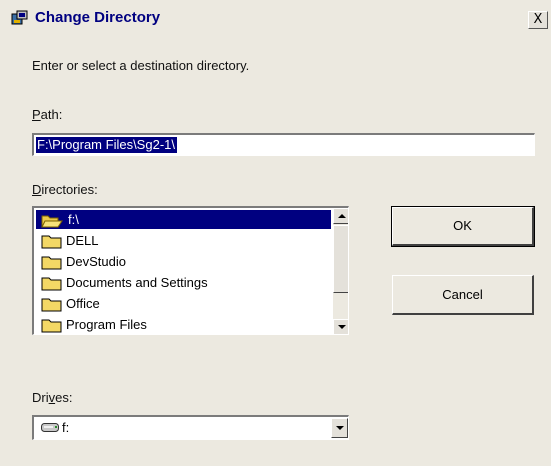 The height and width of the screenshot is (466, 551). What do you see at coordinates (283, 144) in the screenshot?
I see `path-input: F:\Program Files\Sg2-1\` at bounding box center [283, 144].